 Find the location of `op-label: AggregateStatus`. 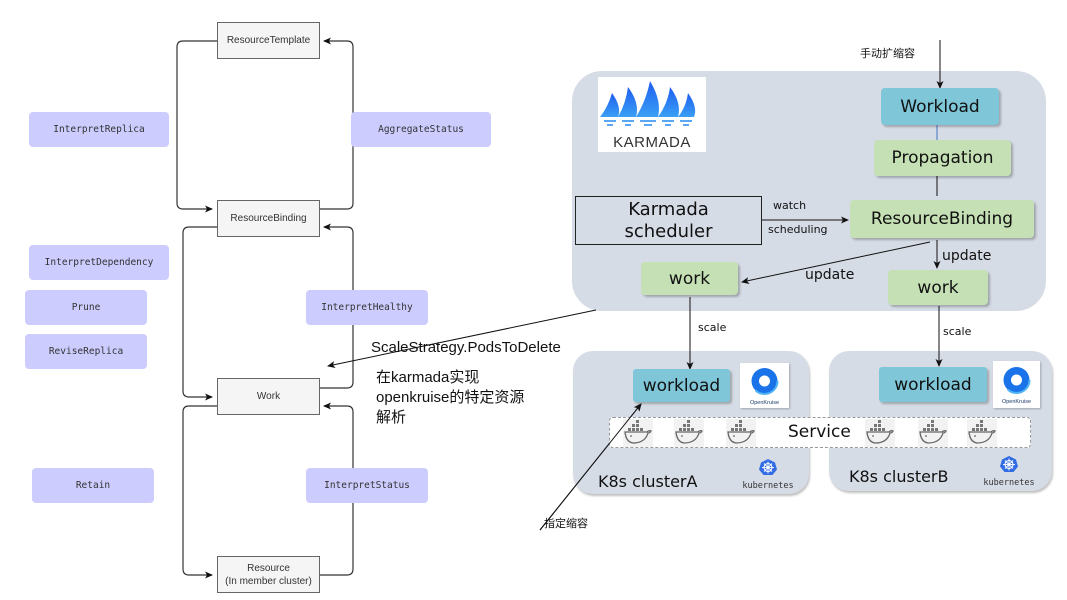

op-label: AggregateStatus is located at coordinates (421, 129).